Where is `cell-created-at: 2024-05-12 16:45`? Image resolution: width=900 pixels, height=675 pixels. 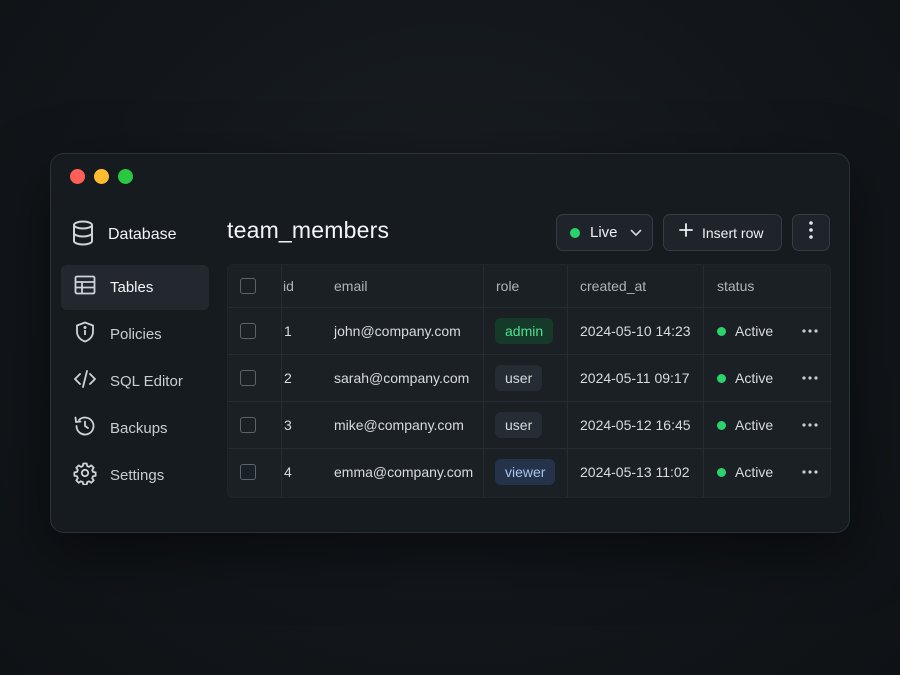
cell-created-at: 2024-05-12 16:45 is located at coordinates (635, 425).